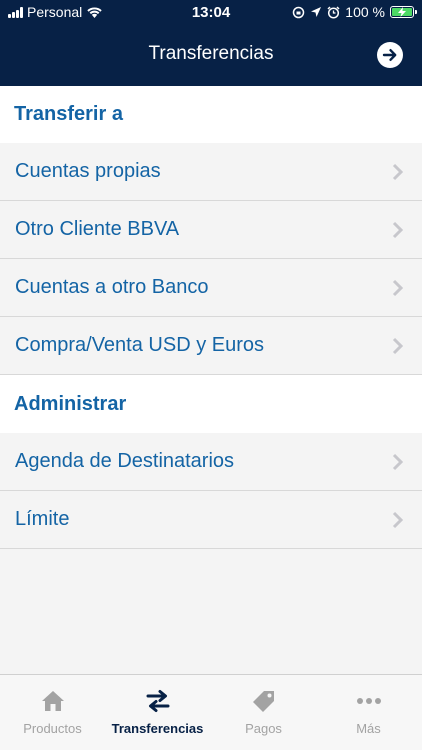  I want to click on arrow-right-icon, so click(389, 55).